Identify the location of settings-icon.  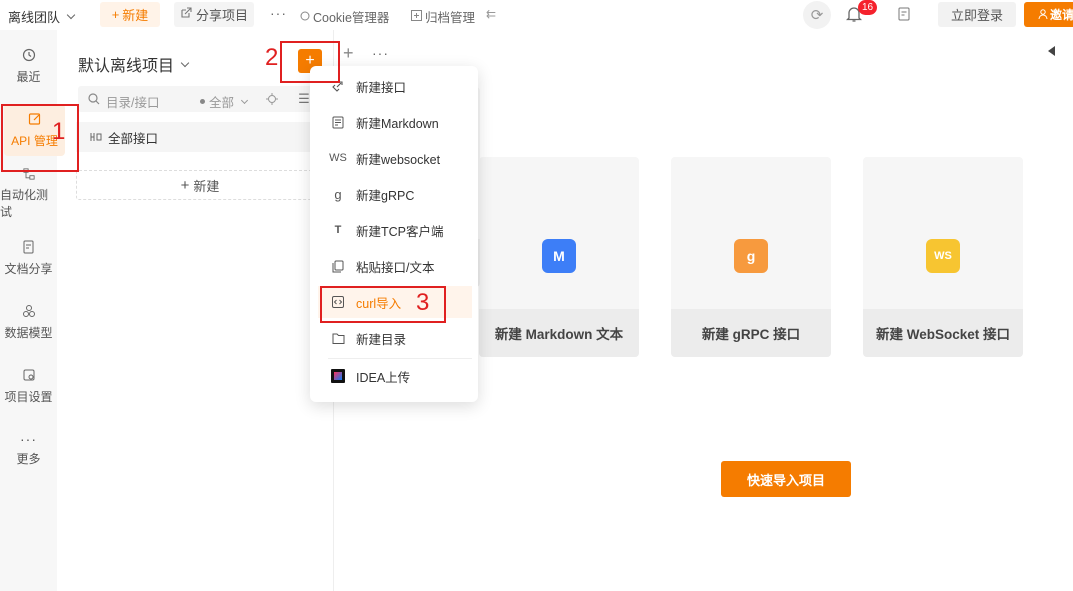
(28, 374).